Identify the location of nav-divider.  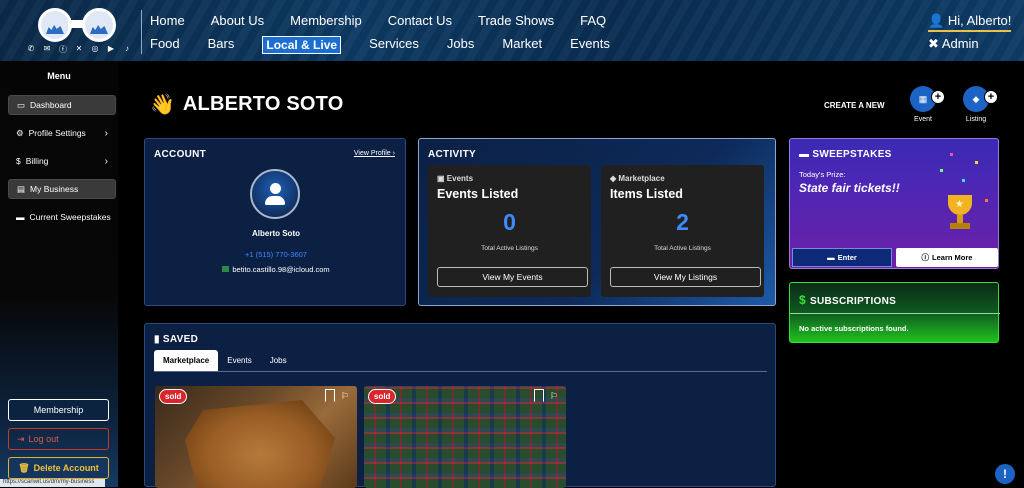
(141, 32).